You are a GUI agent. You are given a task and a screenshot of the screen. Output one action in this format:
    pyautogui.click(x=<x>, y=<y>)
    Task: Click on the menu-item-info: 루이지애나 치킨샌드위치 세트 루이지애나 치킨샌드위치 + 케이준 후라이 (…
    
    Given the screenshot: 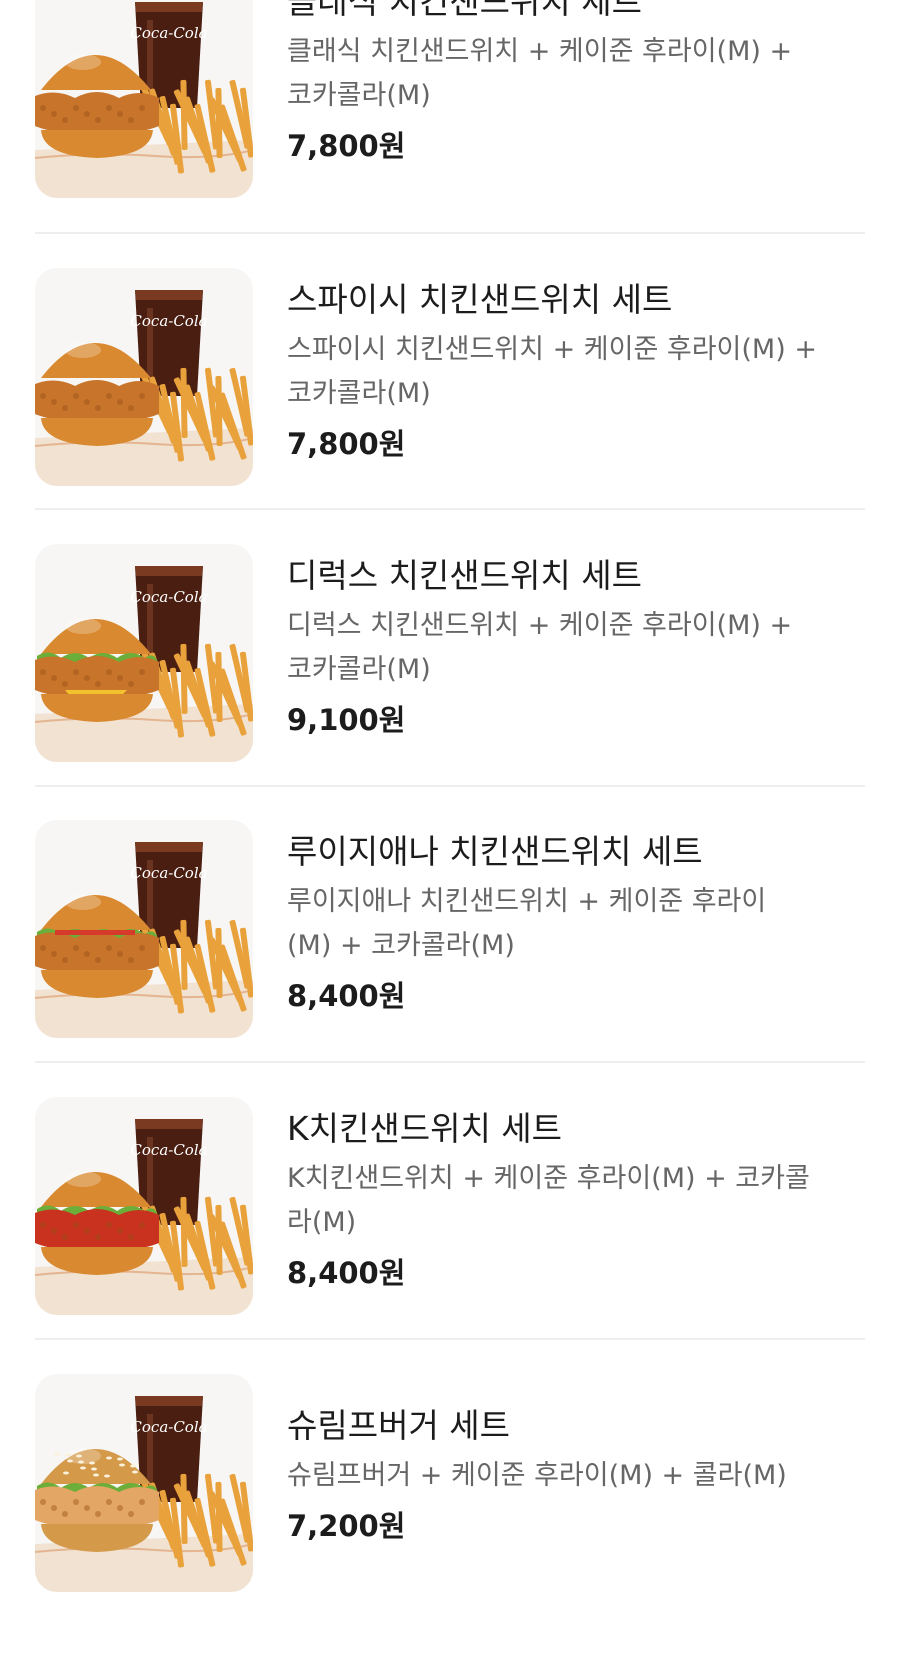 What is the action you would take?
    pyautogui.click(x=576, y=923)
    